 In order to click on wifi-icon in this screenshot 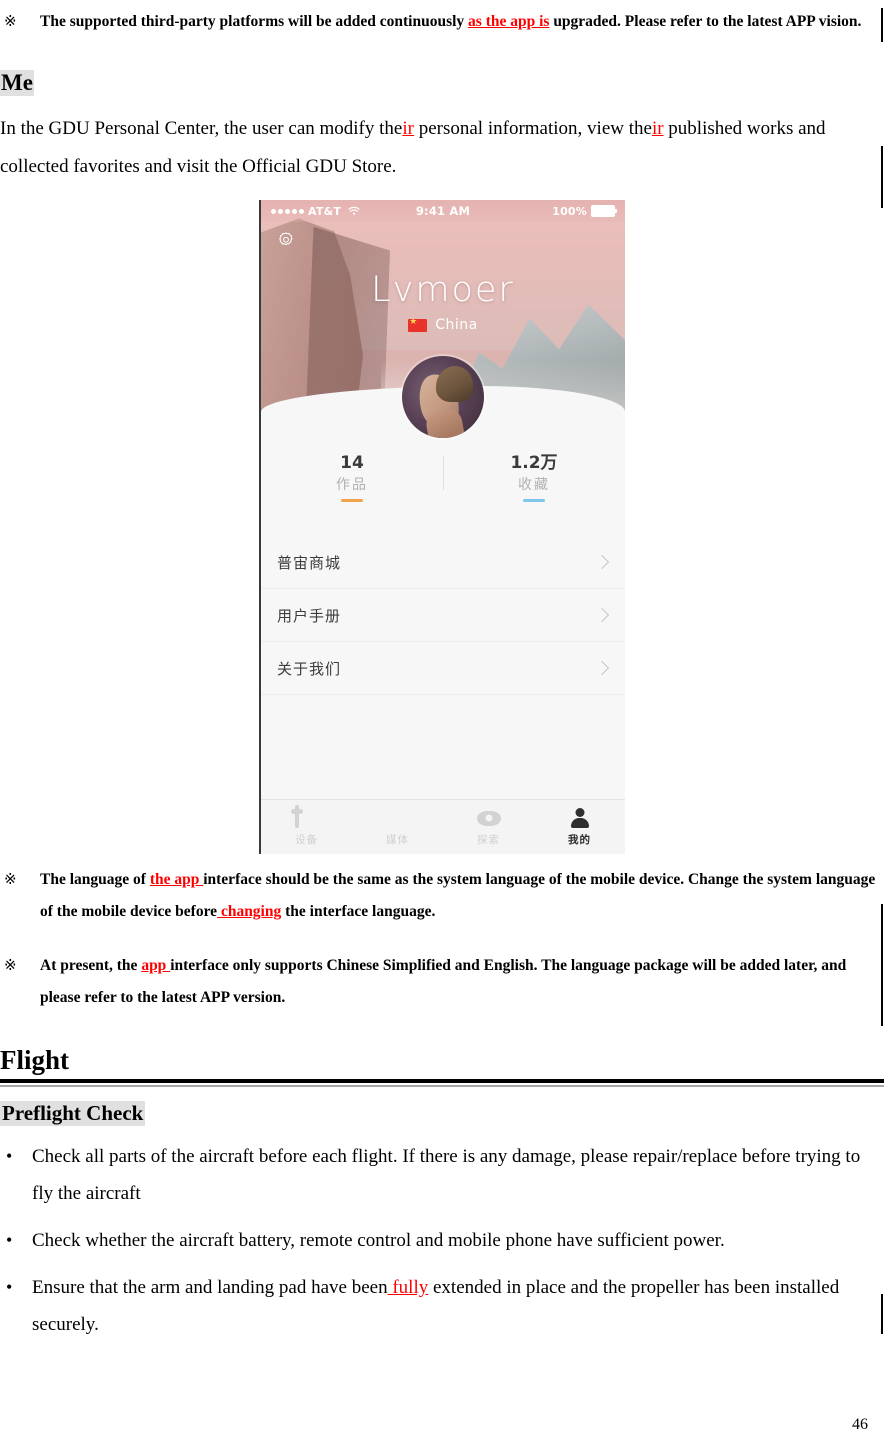, I will do `click(354, 211)`.